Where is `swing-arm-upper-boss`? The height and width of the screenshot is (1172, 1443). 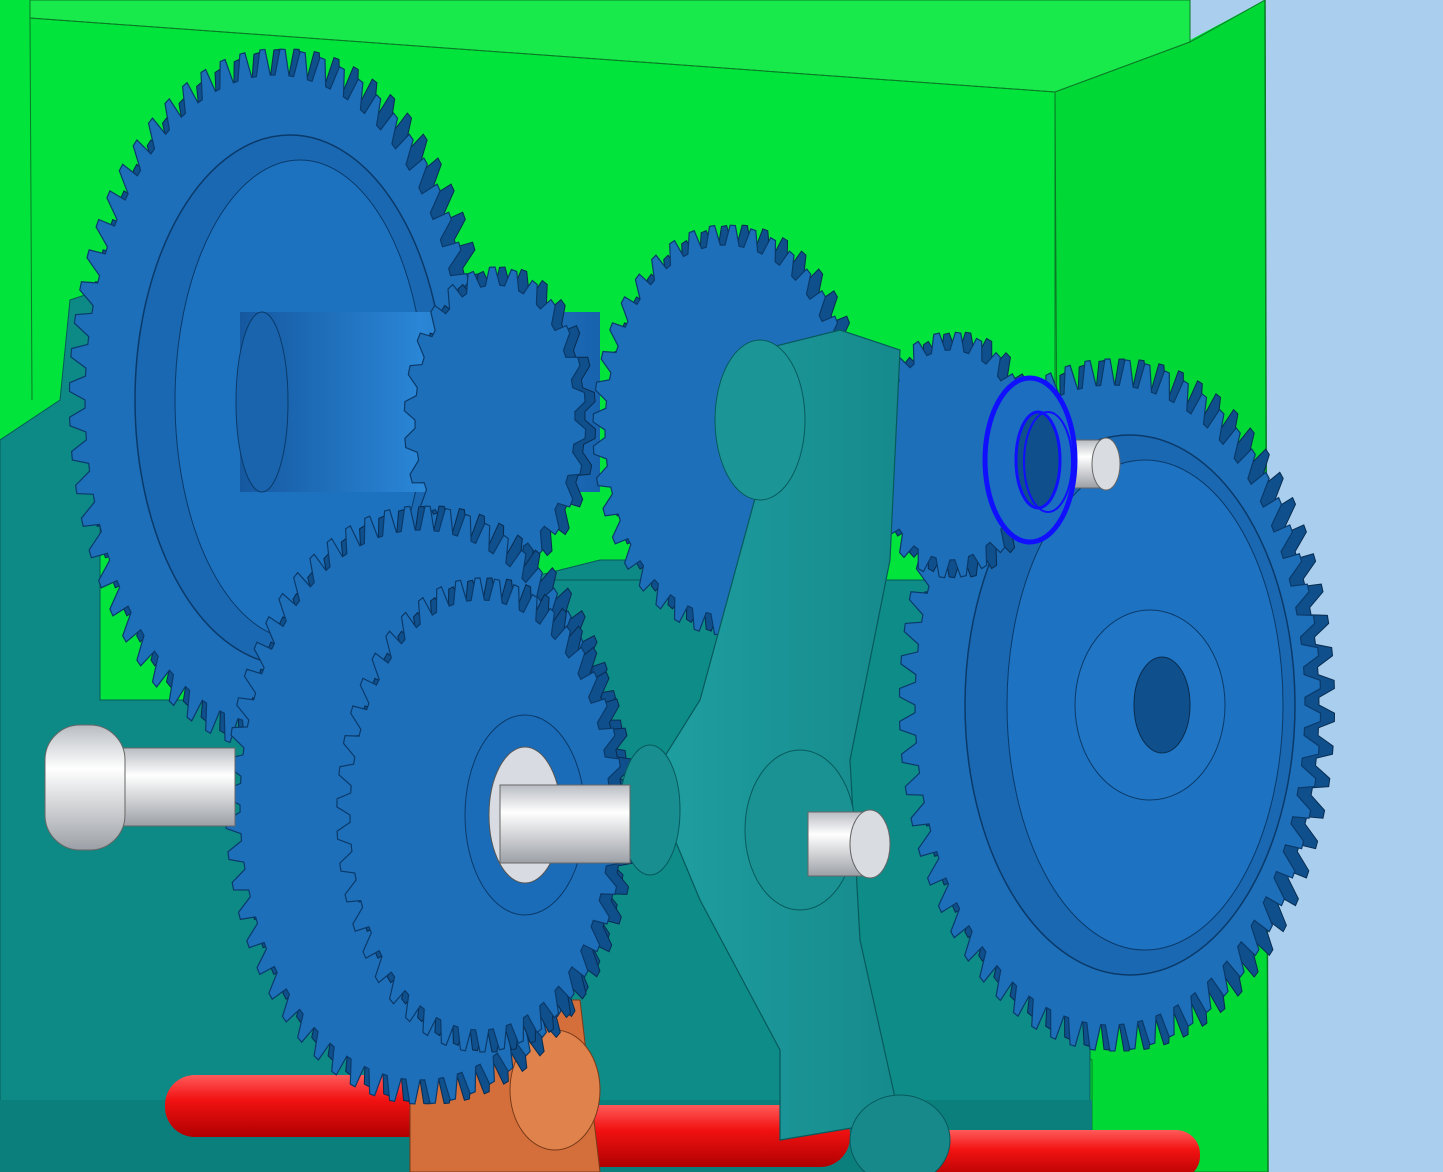
swing-arm-upper-boss is located at coordinates (760, 420).